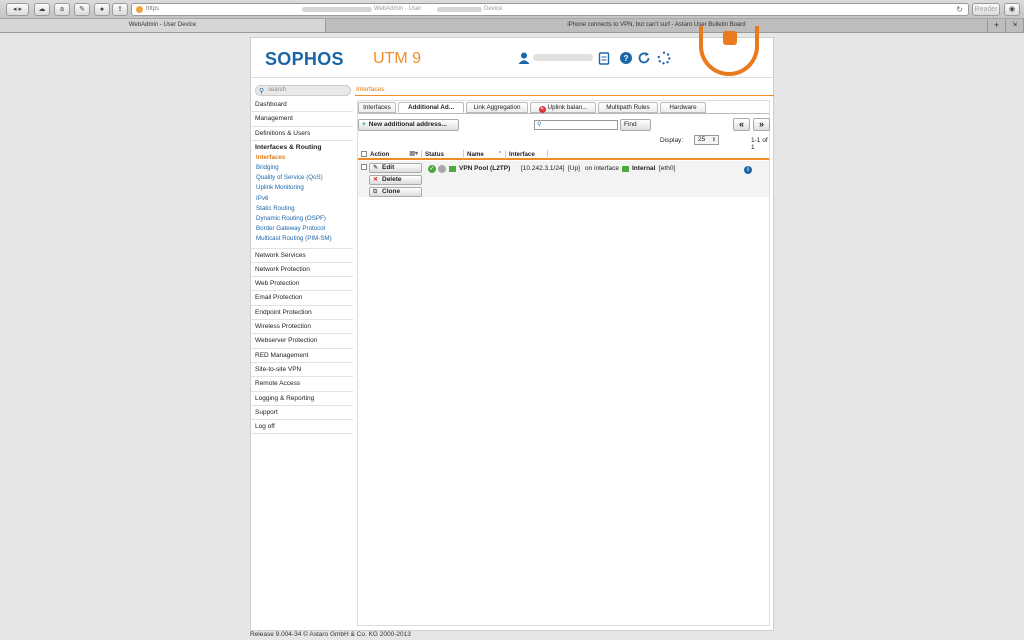 Image resolution: width=1024 pixels, height=640 pixels. Describe the element at coordinates (302, 298) in the screenshot. I see `sidebar-item-email-protection: Email Protection` at that location.